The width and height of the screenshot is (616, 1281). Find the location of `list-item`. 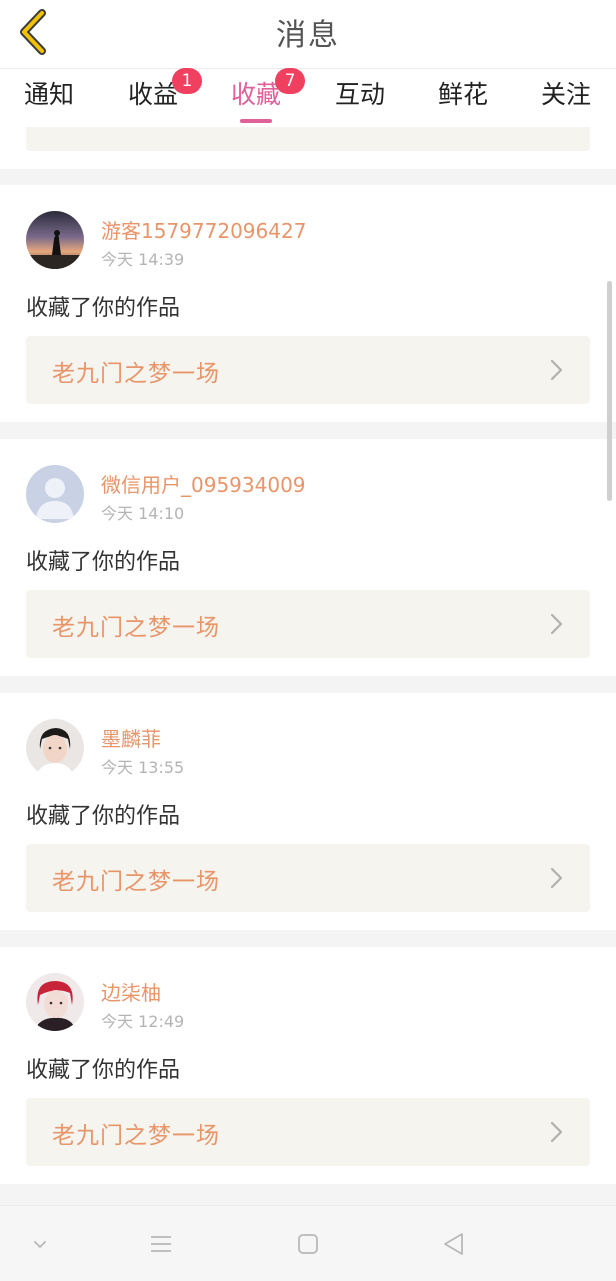

list-item is located at coordinates (308, 148).